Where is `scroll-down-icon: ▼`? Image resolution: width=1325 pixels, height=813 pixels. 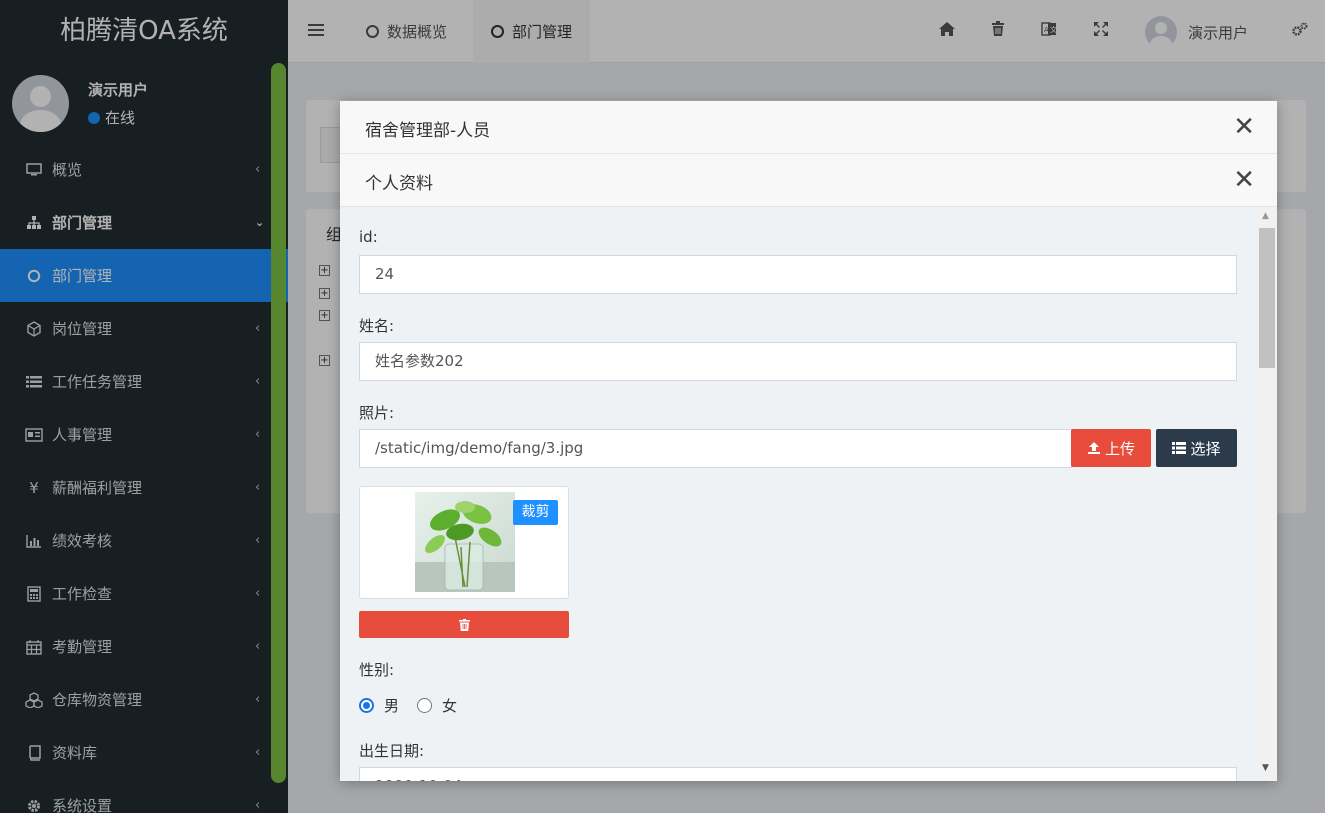
scroll-down-icon: ▼ is located at coordinates (1265, 768).